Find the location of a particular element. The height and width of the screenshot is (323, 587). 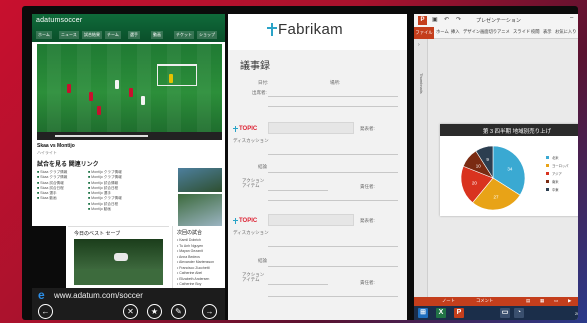

topic-icon is located at coordinates (235, 221).